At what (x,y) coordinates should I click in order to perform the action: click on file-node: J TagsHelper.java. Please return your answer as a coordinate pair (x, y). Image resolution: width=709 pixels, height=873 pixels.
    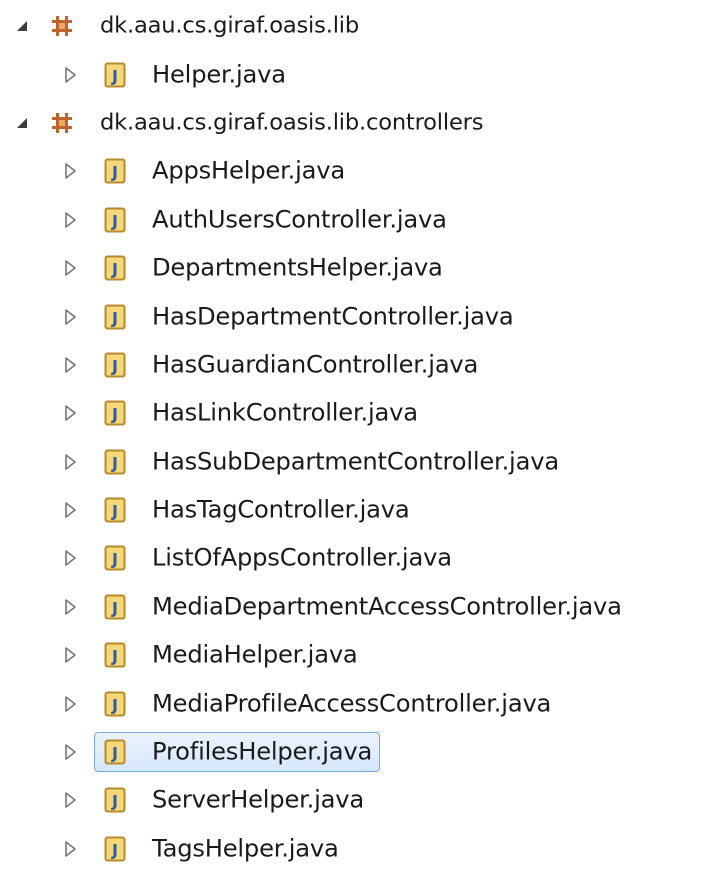
    Looking at the image, I should click on (354, 849).